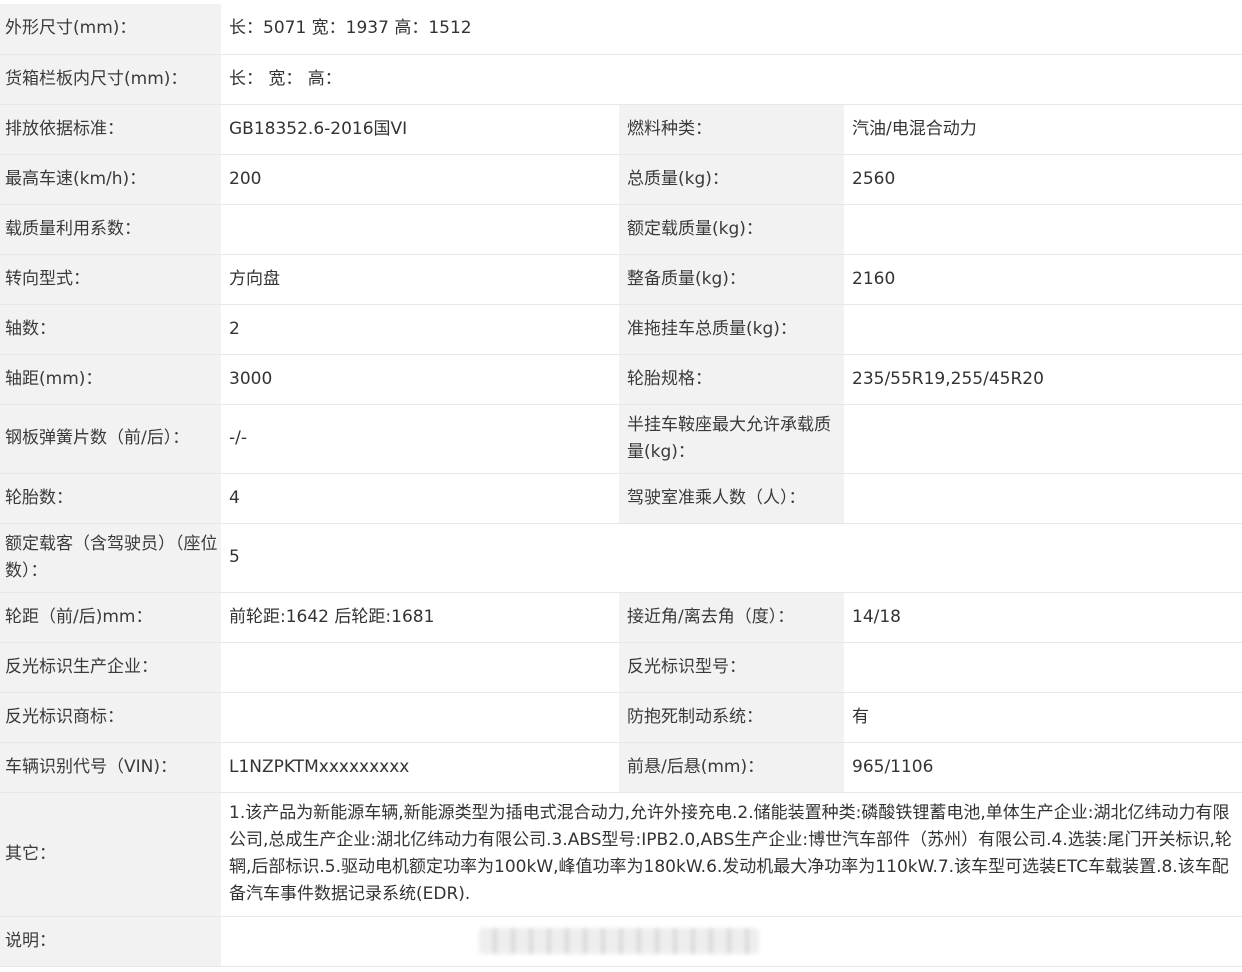 The height and width of the screenshot is (972, 1242). I want to click on track-label: 轮距（前/后)mm：, so click(110, 617).